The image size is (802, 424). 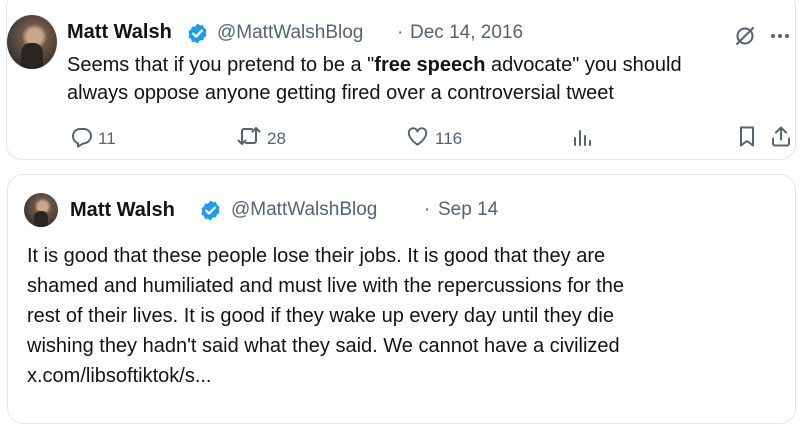 What do you see at coordinates (430, 65) in the screenshot?
I see `text-bold-segment: free speech` at bounding box center [430, 65].